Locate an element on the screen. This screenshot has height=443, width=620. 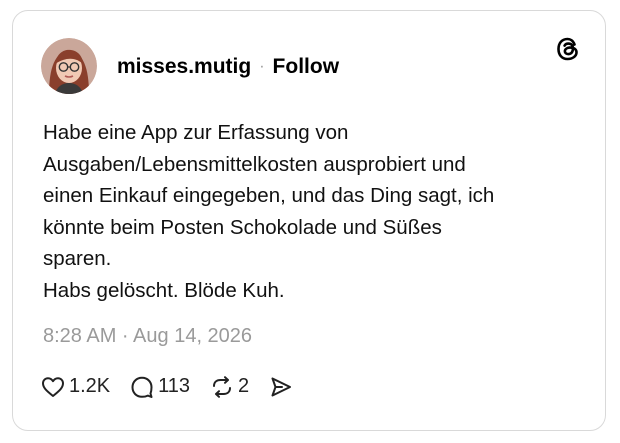
follow-button: Follow is located at coordinates (306, 66).